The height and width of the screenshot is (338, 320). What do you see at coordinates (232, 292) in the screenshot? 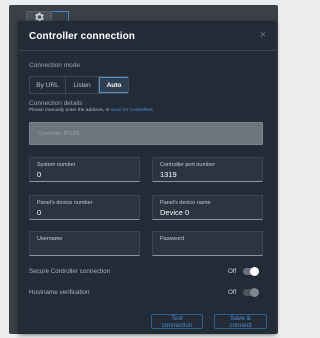
I see `hostname-verification-state: Off` at bounding box center [232, 292].